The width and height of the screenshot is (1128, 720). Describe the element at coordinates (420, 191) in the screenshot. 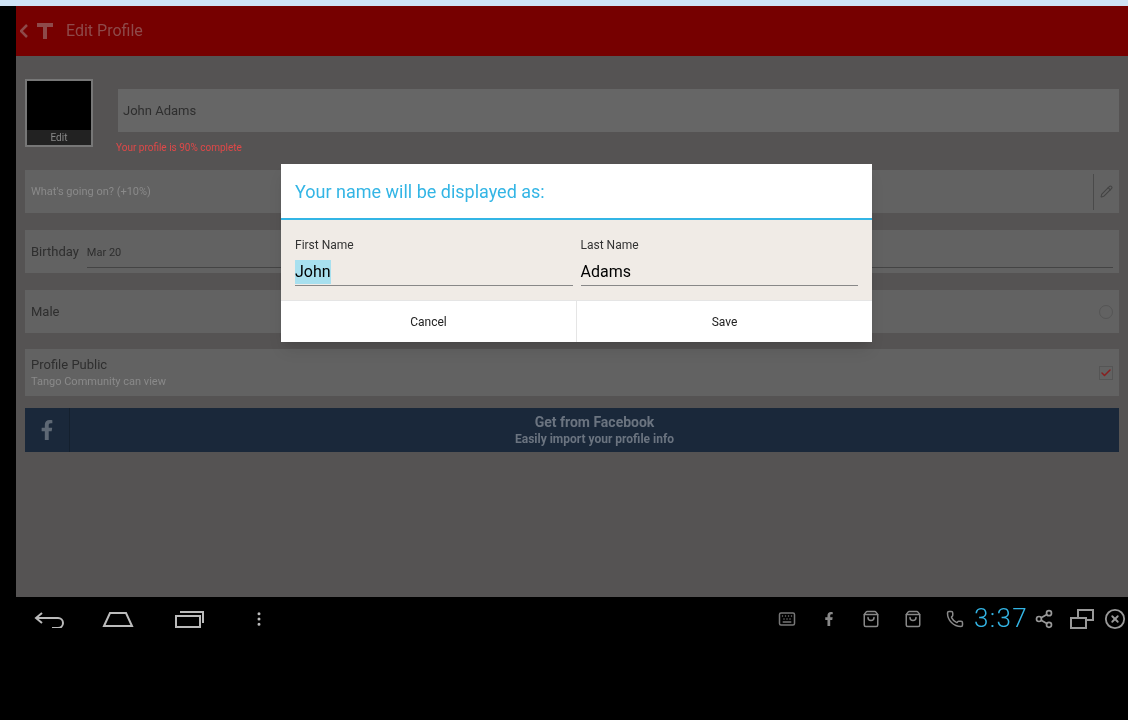

I see `dialog-title: Your name will be displayed as:` at that location.